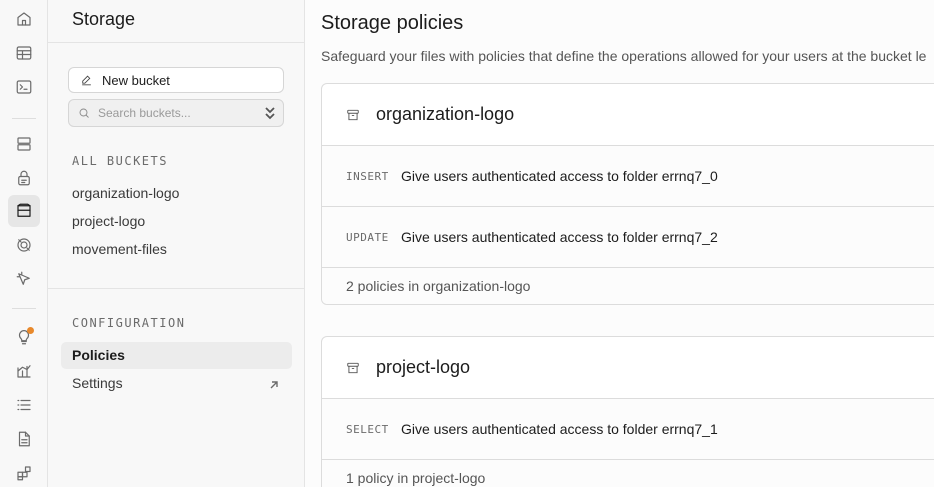 Image resolution: width=934 pixels, height=487 pixels. Describe the element at coordinates (270, 113) in the screenshot. I see `sort-chevrons-icon` at that location.